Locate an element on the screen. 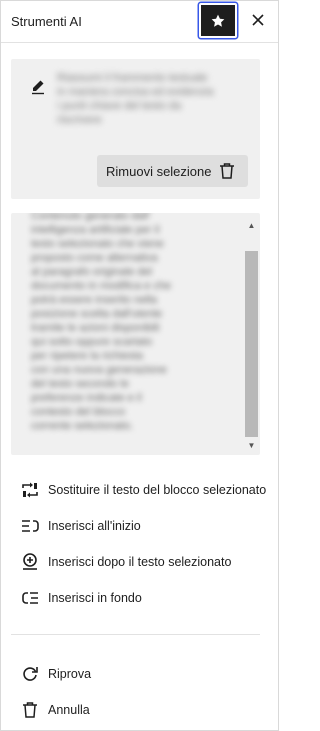  selected-text-line: in maniera concisa ed evidenzia is located at coordinates (135, 92).